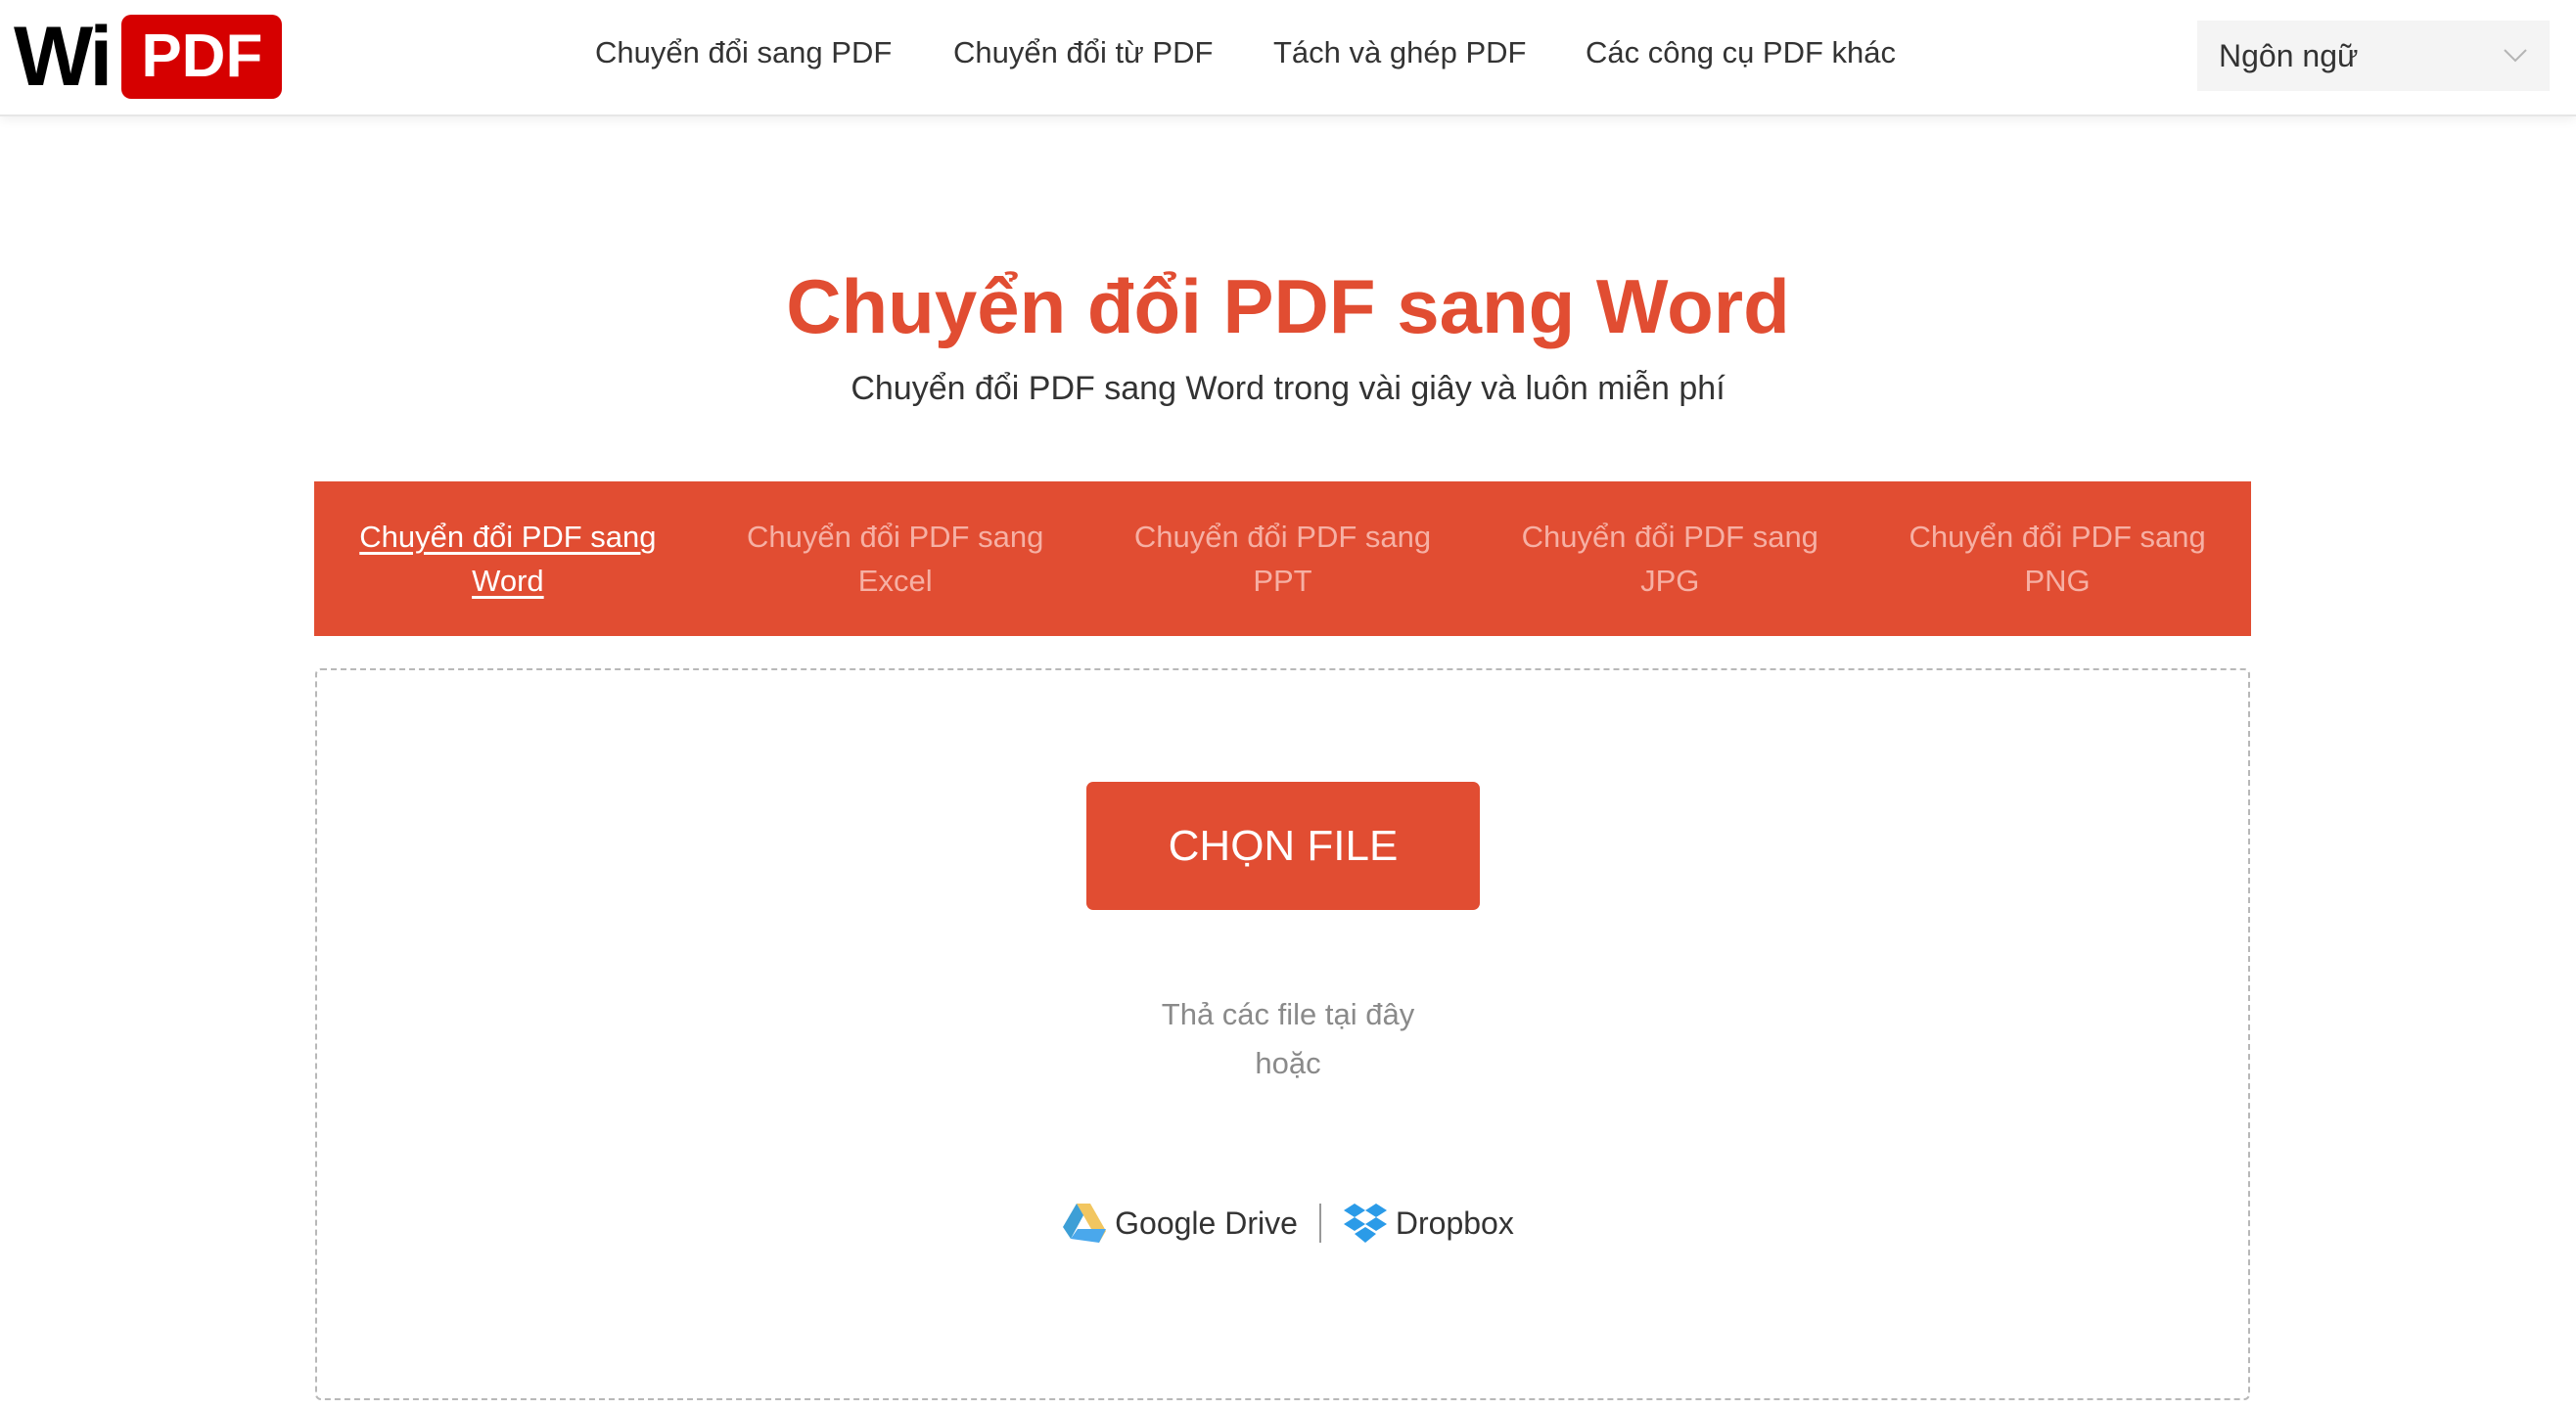  What do you see at coordinates (202, 57) in the screenshot?
I see `logo-pdf-badge: PDF` at bounding box center [202, 57].